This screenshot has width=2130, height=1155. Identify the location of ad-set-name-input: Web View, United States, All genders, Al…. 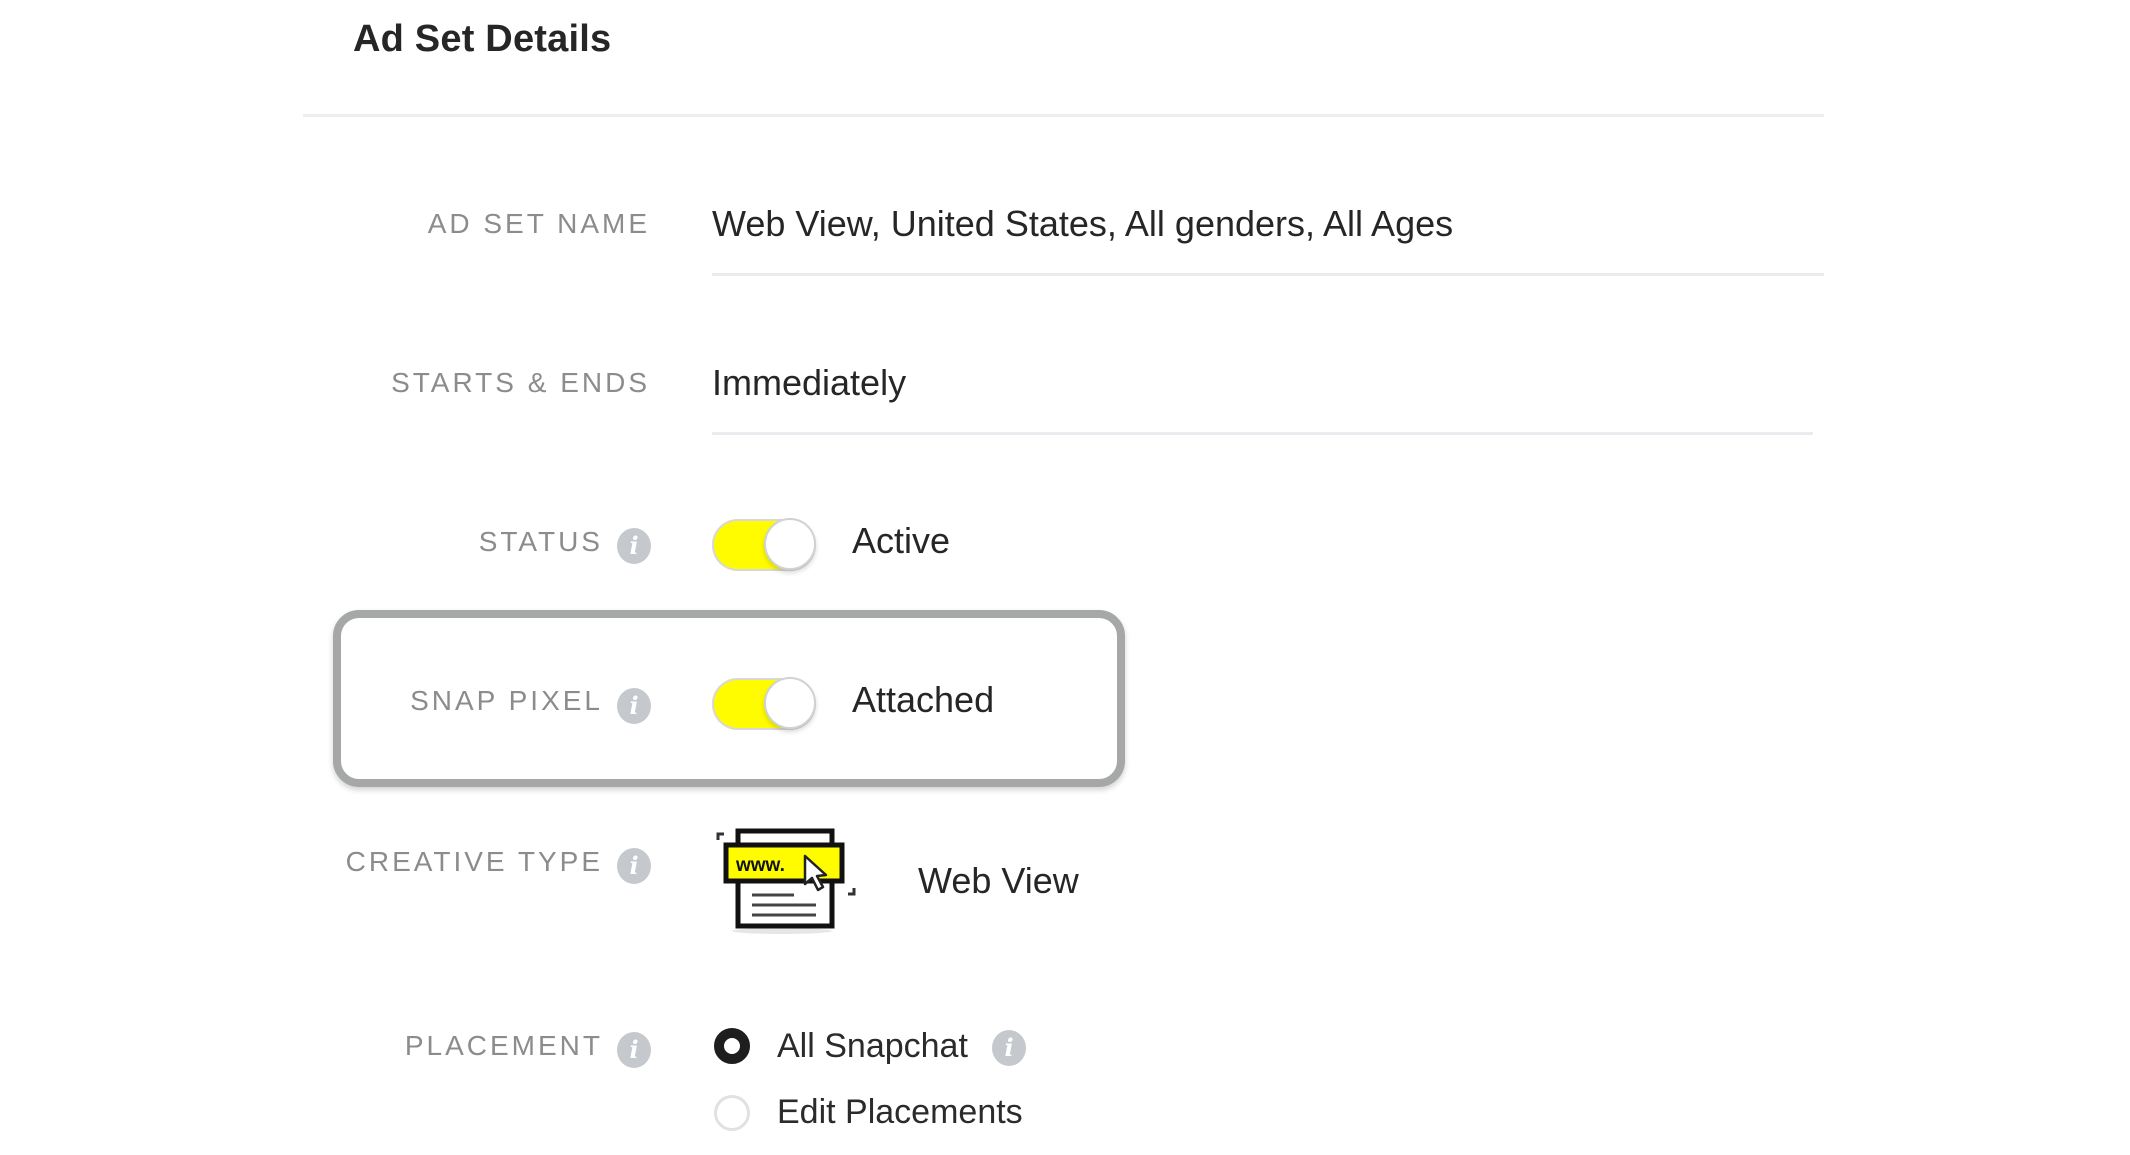
(1082, 224).